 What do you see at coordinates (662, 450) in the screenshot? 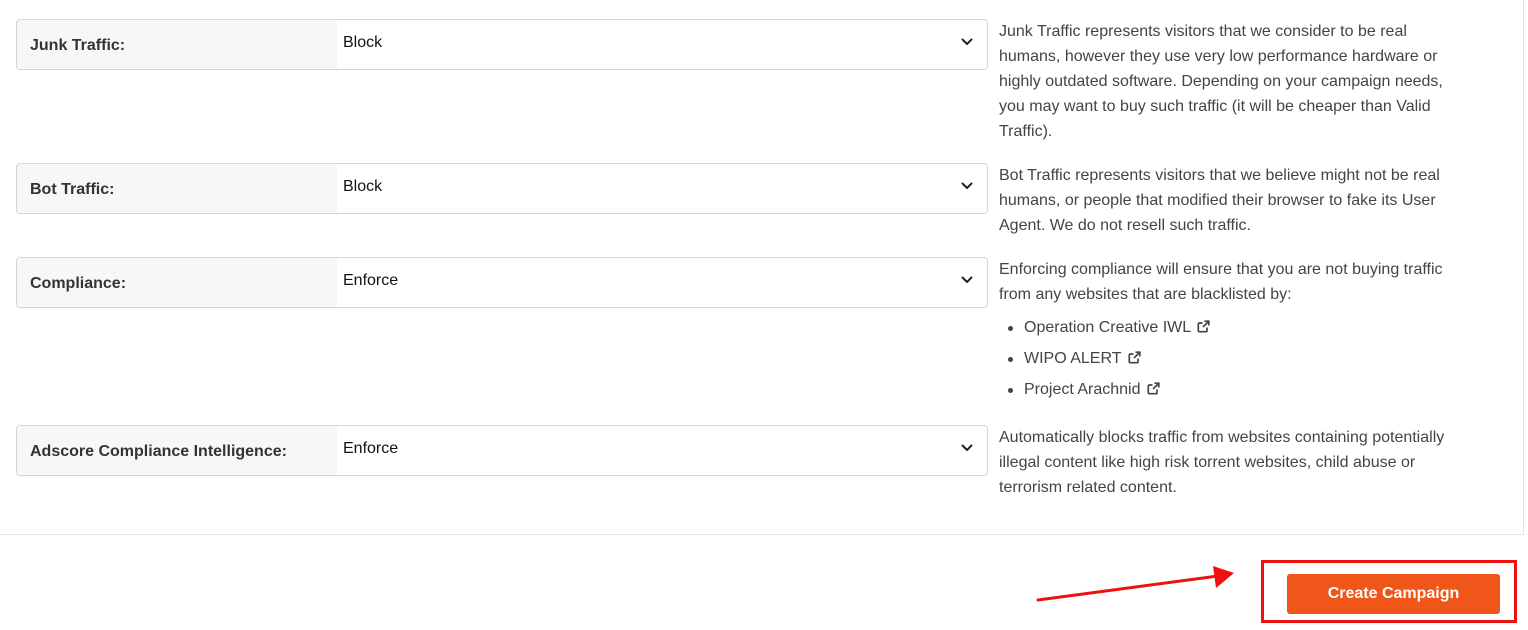
I see `adscore-compliance-select: Enforce` at bounding box center [662, 450].